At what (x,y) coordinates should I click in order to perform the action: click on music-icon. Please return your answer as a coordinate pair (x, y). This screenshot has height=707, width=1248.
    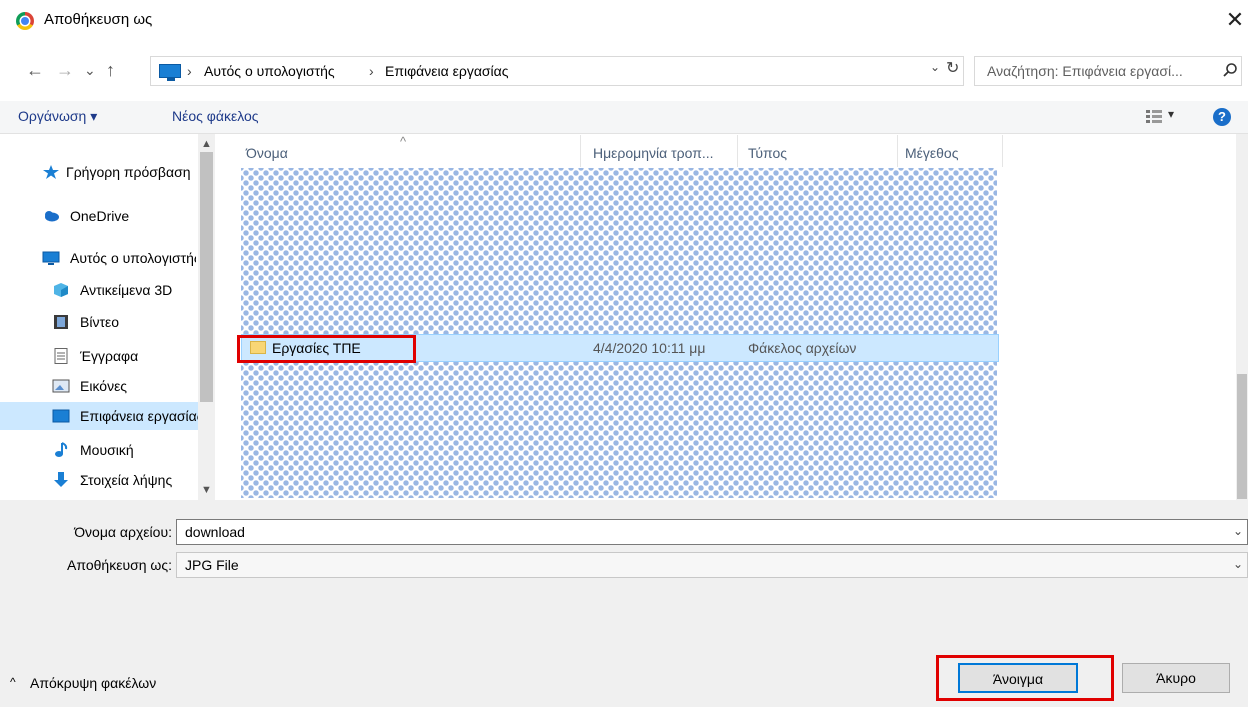
    Looking at the image, I should click on (61, 449).